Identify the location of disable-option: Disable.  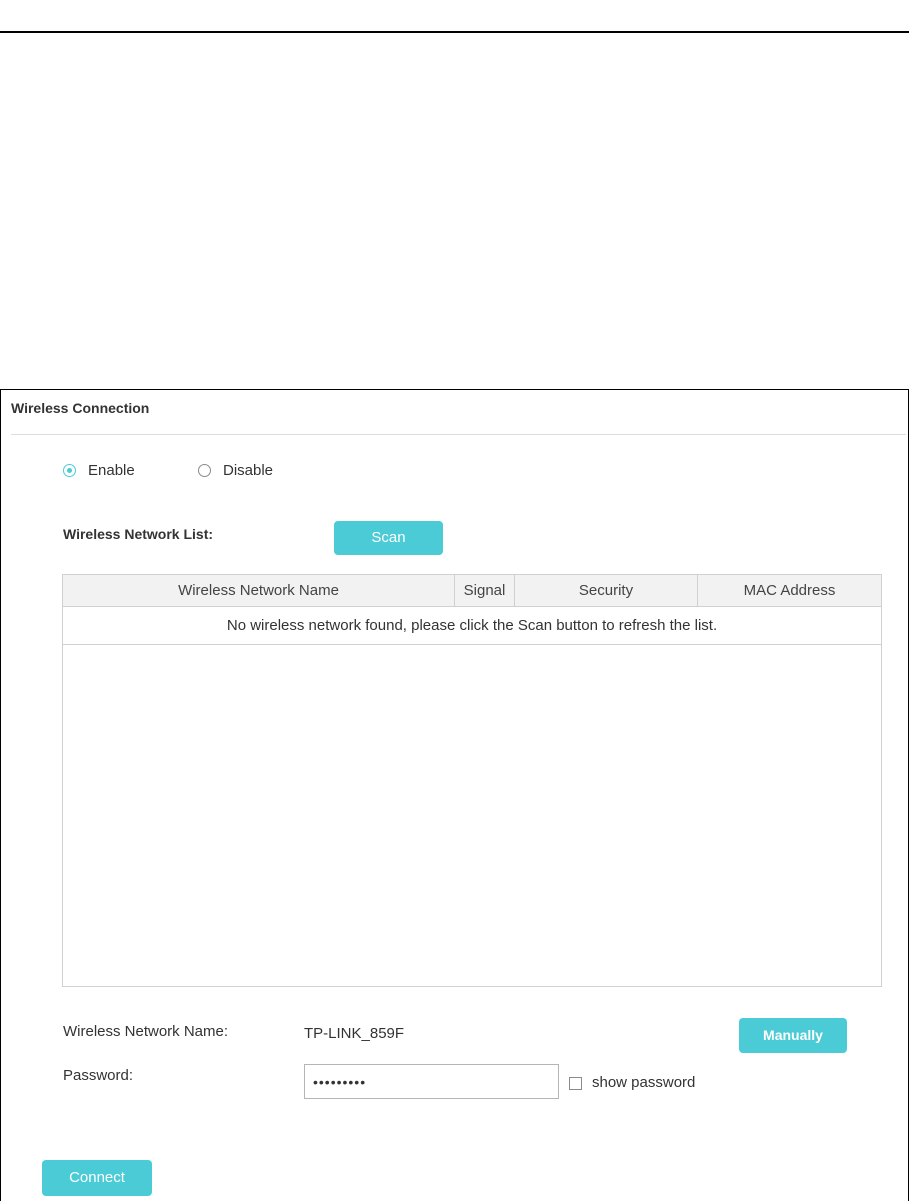
(235, 470).